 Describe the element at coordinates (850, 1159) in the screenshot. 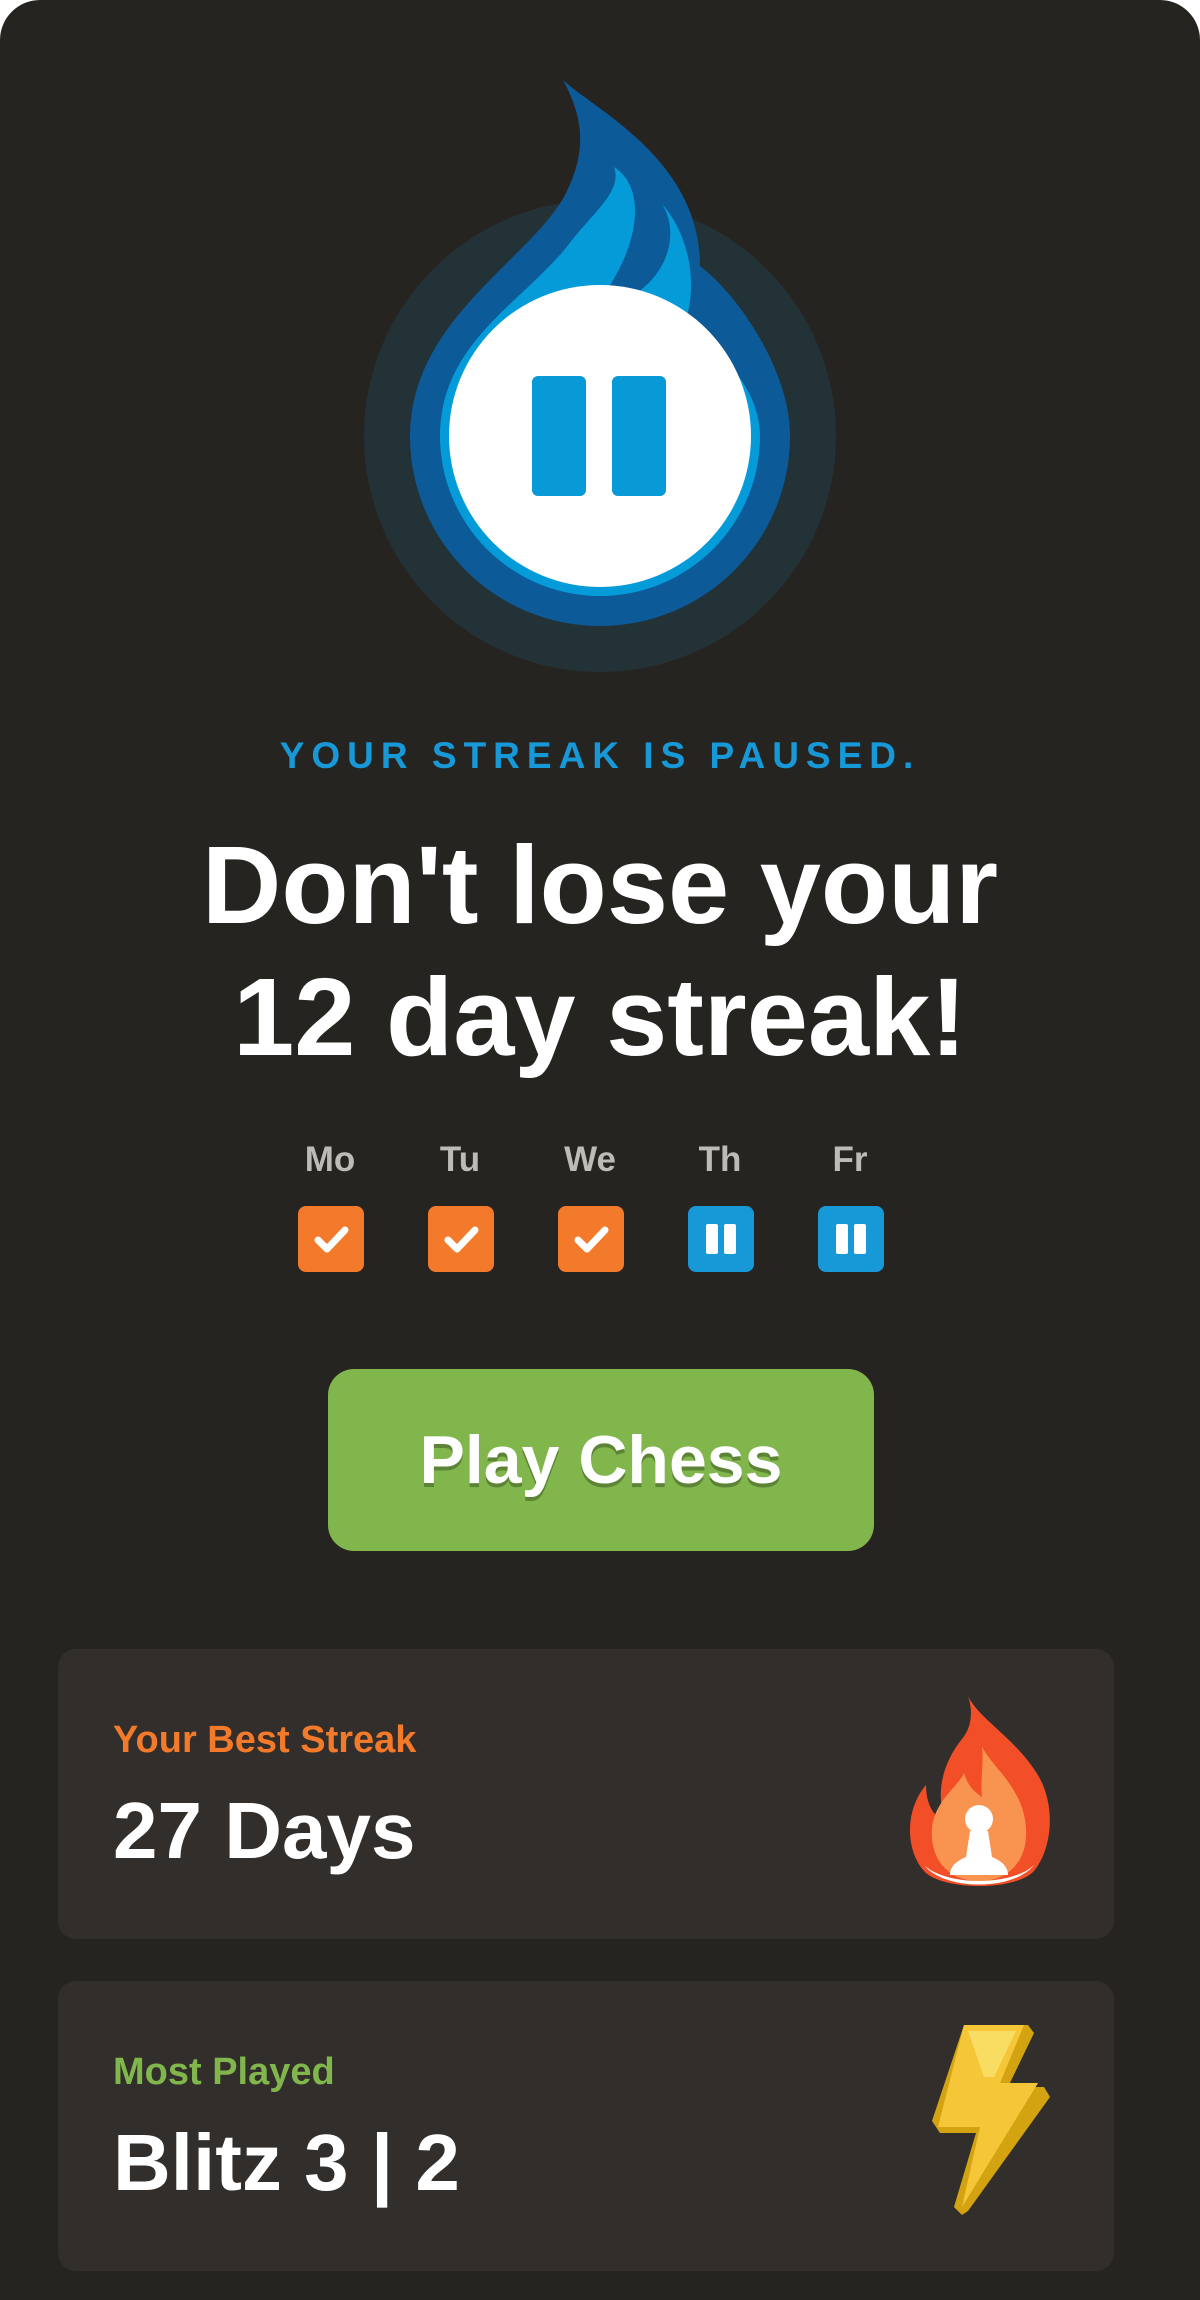

I see `day-label: Fr` at that location.